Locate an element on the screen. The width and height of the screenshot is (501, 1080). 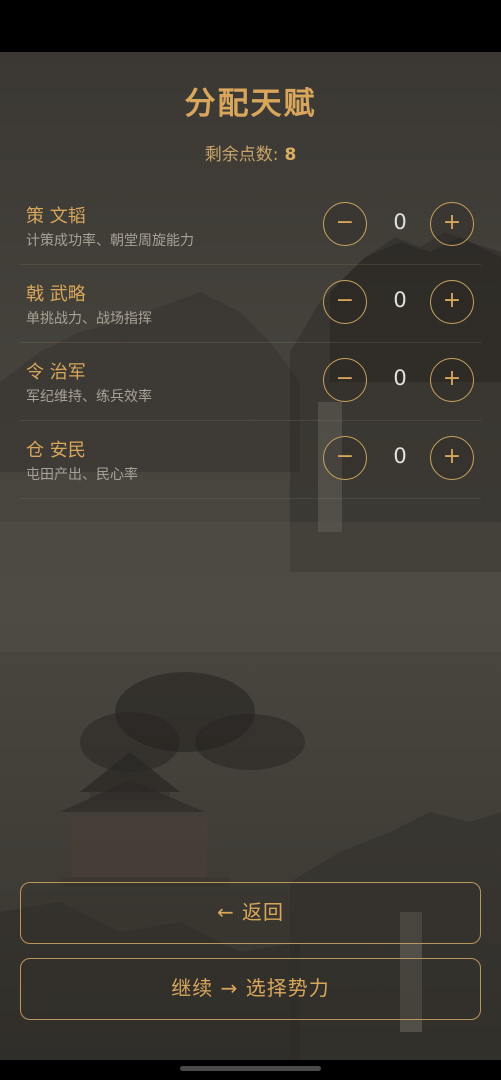
talent-description: 屯田产出、民心率 is located at coordinates (82, 475).